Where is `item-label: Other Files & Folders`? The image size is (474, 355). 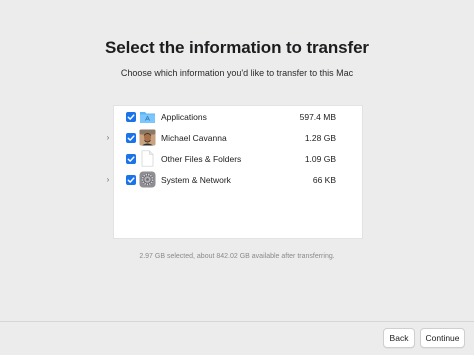 item-label: Other Files & Folders is located at coordinates (201, 159).